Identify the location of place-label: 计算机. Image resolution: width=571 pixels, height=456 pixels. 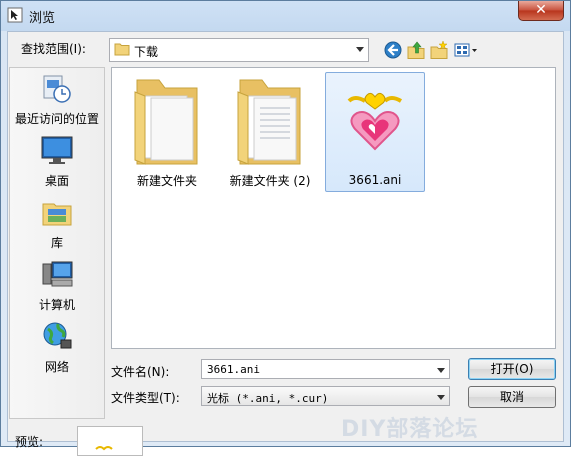
(56, 305).